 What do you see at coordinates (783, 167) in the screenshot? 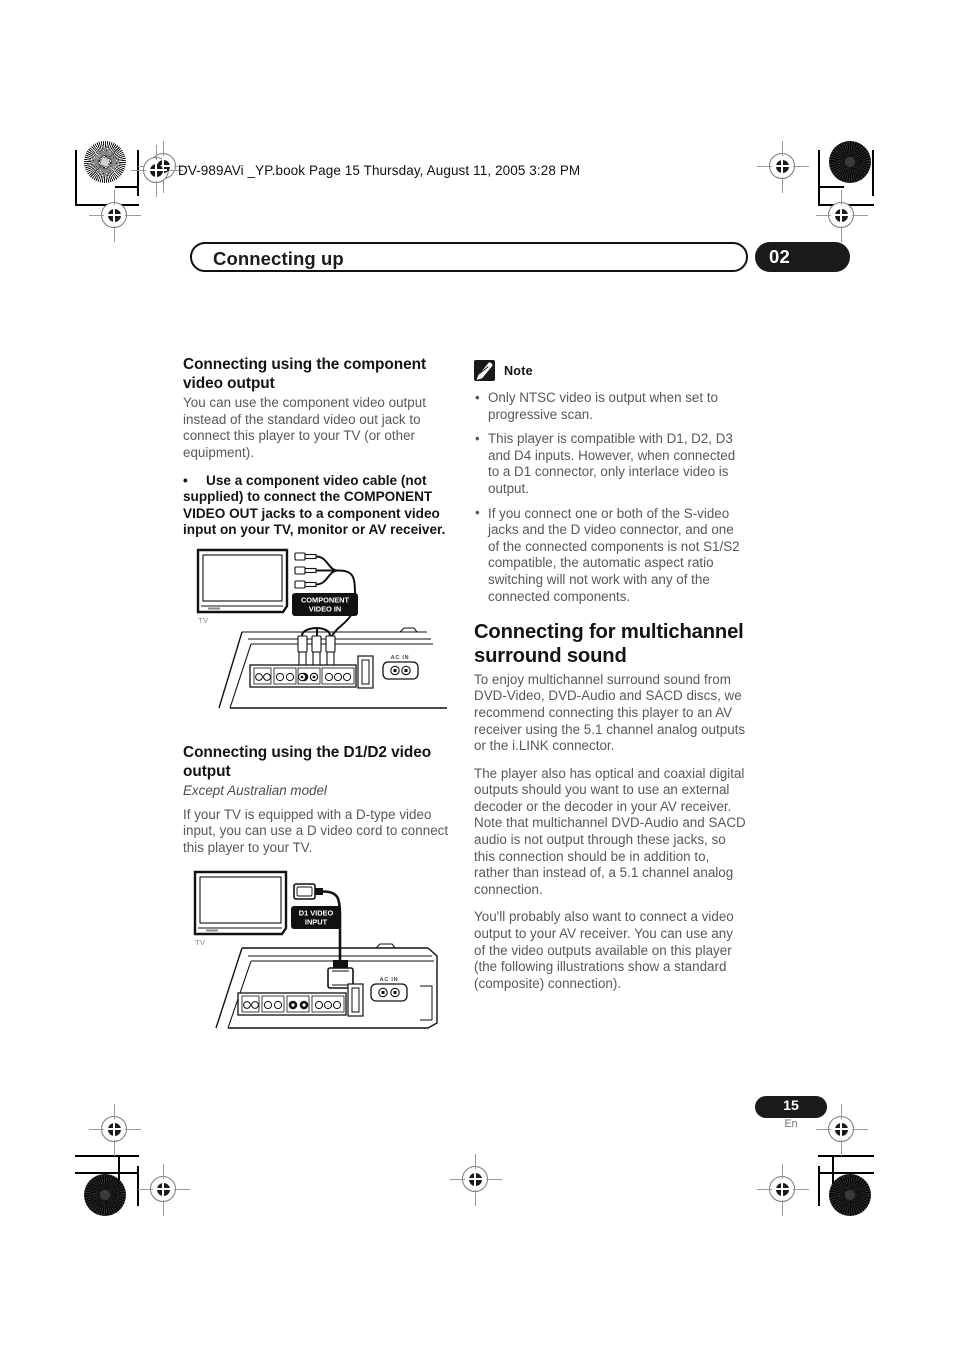
I see `registration-target-top-right-inner` at bounding box center [783, 167].